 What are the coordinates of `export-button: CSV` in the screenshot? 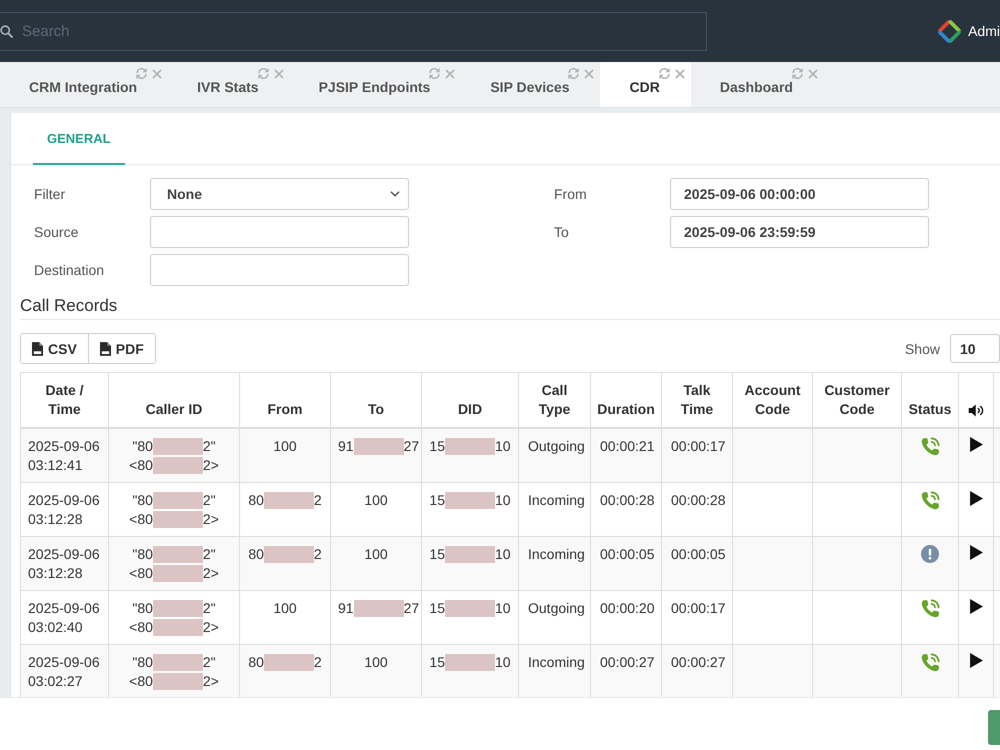 It's located at (55, 348).